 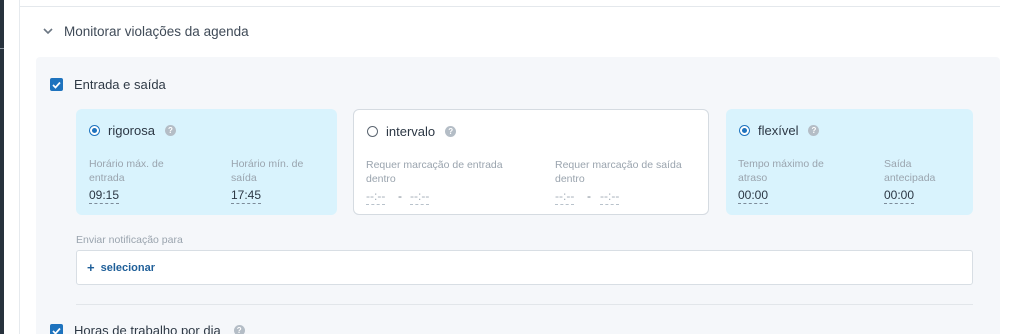 I want to click on entry-exit-label: Entrada e saída, so click(x=120, y=84).